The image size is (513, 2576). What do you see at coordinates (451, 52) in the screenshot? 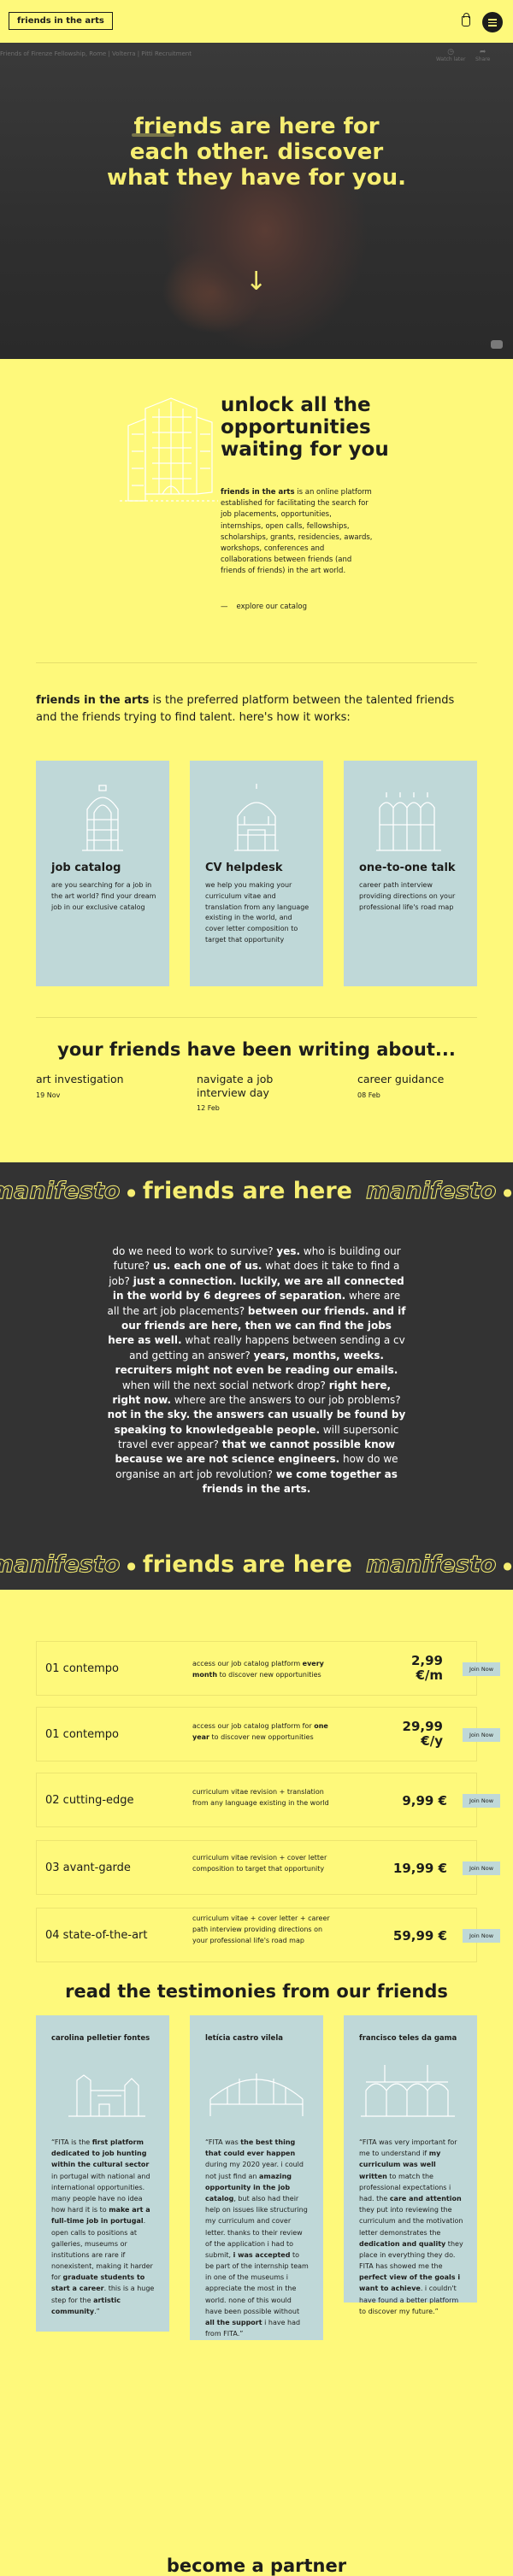
I see `clock-icon: ◷` at bounding box center [451, 52].